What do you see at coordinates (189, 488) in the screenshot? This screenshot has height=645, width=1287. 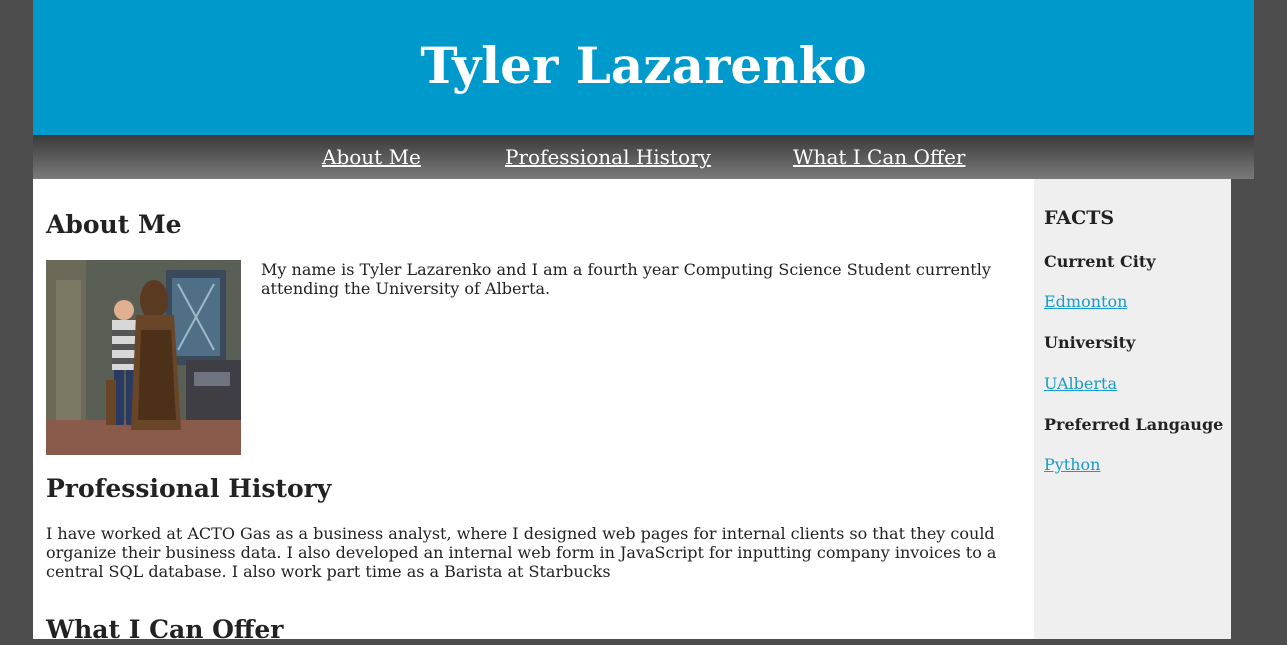 I see `professional-history-heading: Professional History` at bounding box center [189, 488].